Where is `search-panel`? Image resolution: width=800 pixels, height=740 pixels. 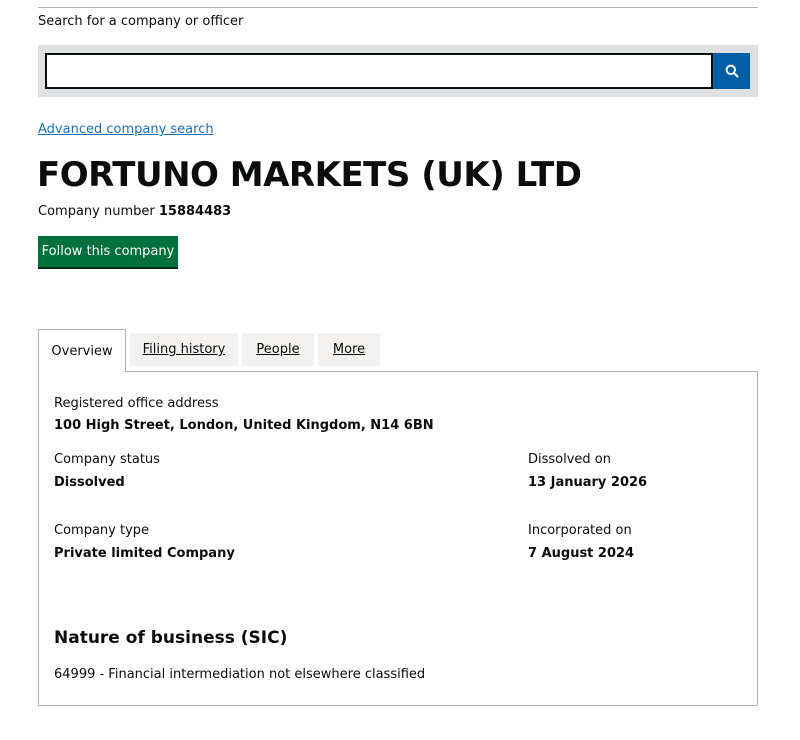 search-panel is located at coordinates (398, 71).